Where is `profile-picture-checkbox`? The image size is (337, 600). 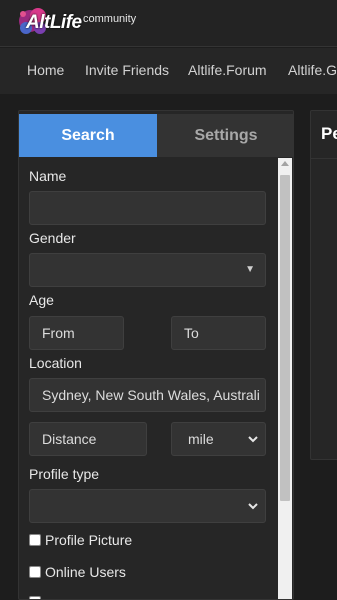
profile-picture-checkbox is located at coordinates (35, 540).